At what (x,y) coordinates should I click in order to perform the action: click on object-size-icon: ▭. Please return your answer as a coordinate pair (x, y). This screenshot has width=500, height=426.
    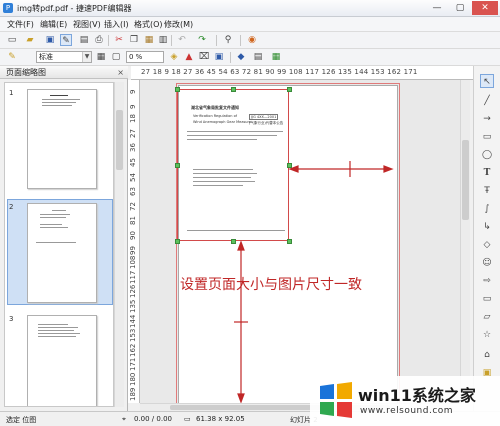
    Looking at the image, I should click on (187, 419).